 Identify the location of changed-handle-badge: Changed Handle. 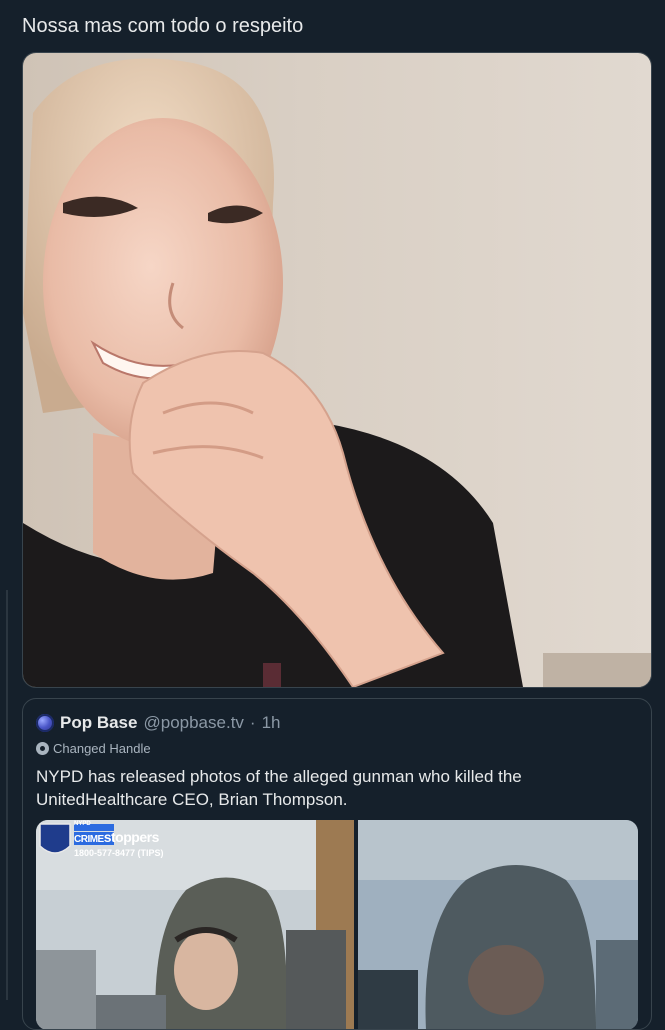
(93, 748).